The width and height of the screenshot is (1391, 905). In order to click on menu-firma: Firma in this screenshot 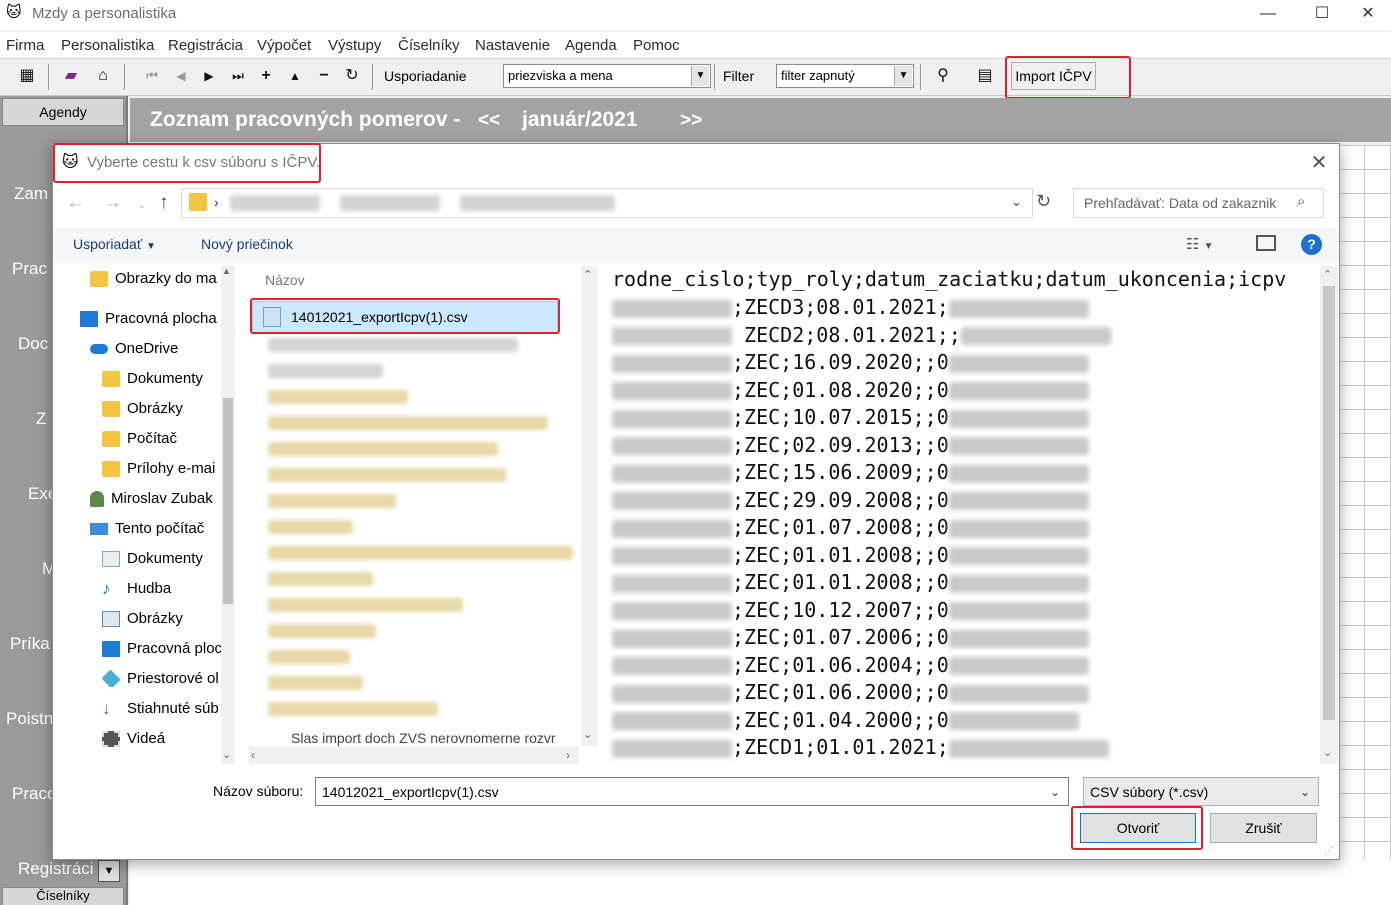, I will do `click(25, 45)`.